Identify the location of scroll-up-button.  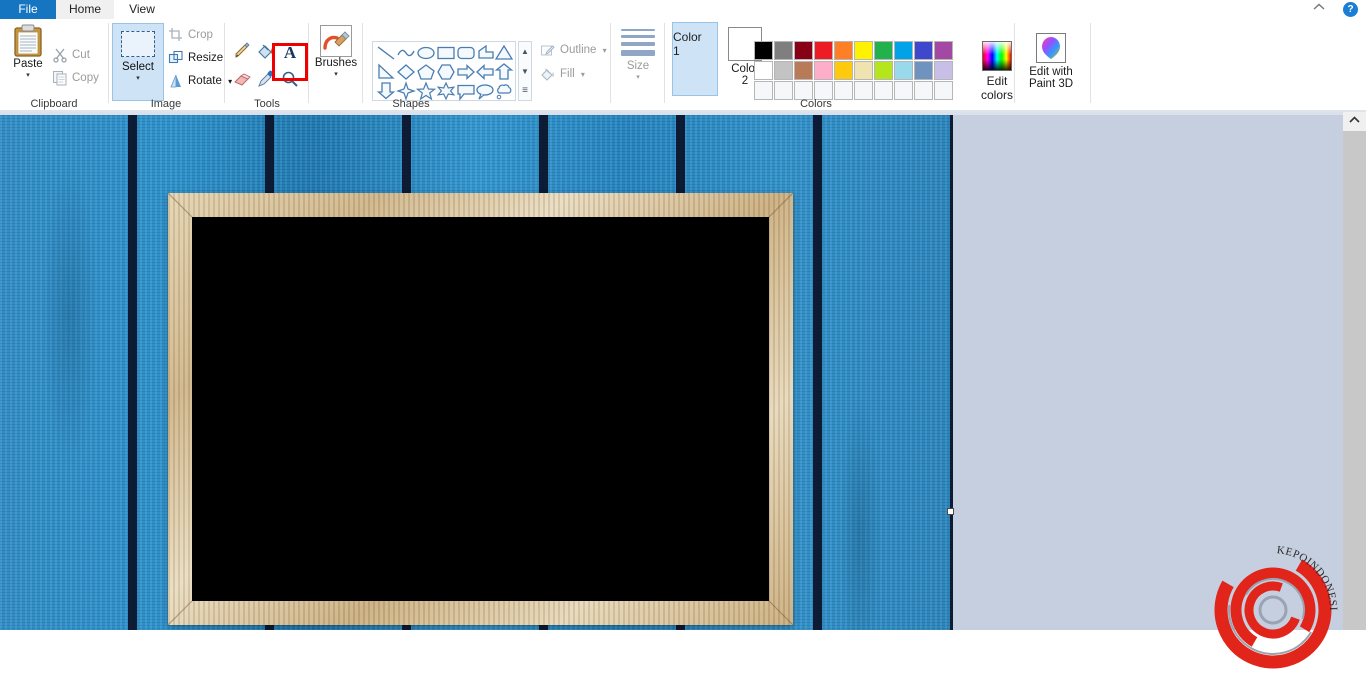
(1354, 121).